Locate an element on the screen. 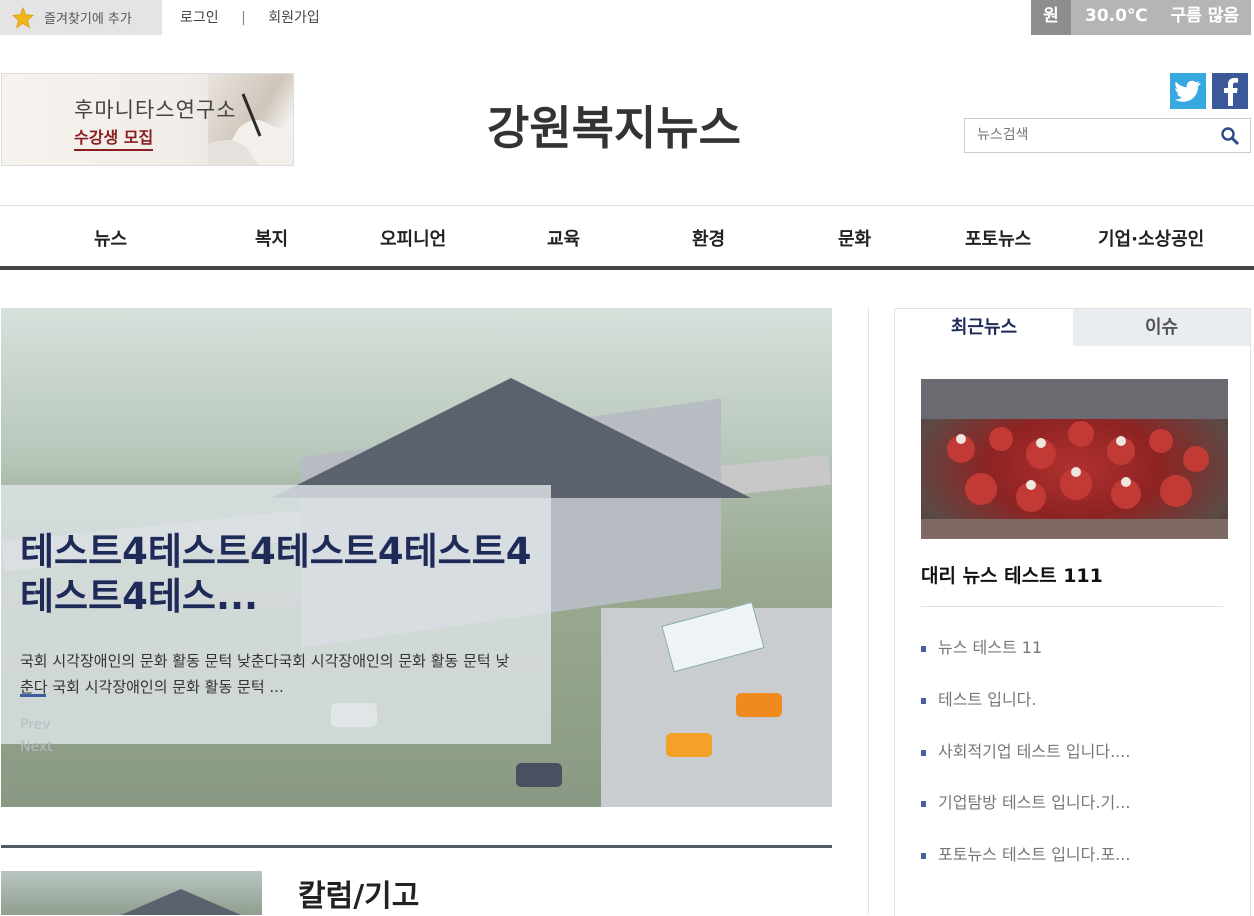 The width and height of the screenshot is (1254, 916). login-link: 로그인 is located at coordinates (199, 17).